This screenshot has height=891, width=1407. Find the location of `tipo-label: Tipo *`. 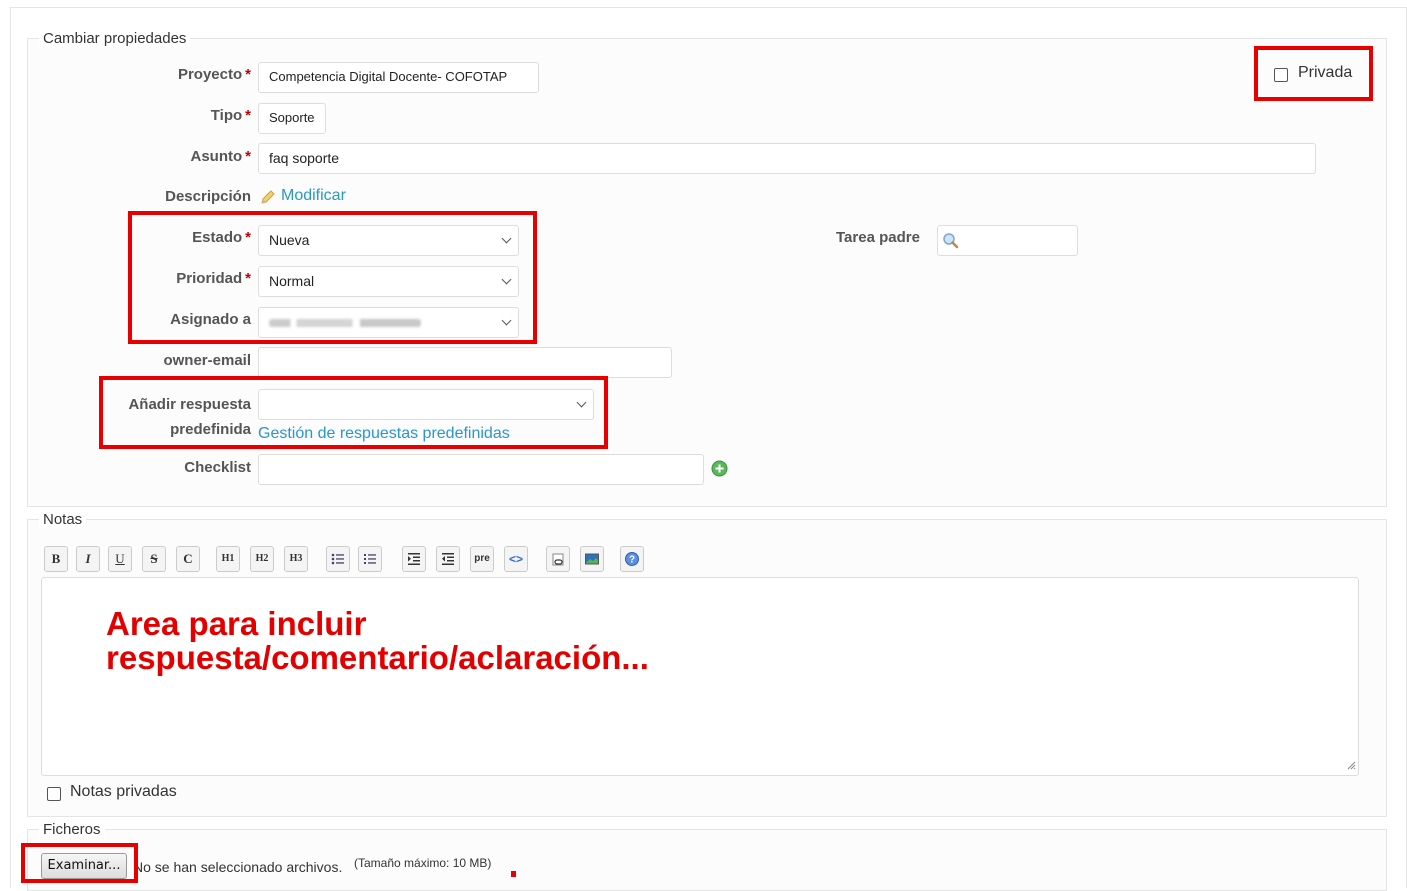

tipo-label: Tipo * is located at coordinates (230, 115).